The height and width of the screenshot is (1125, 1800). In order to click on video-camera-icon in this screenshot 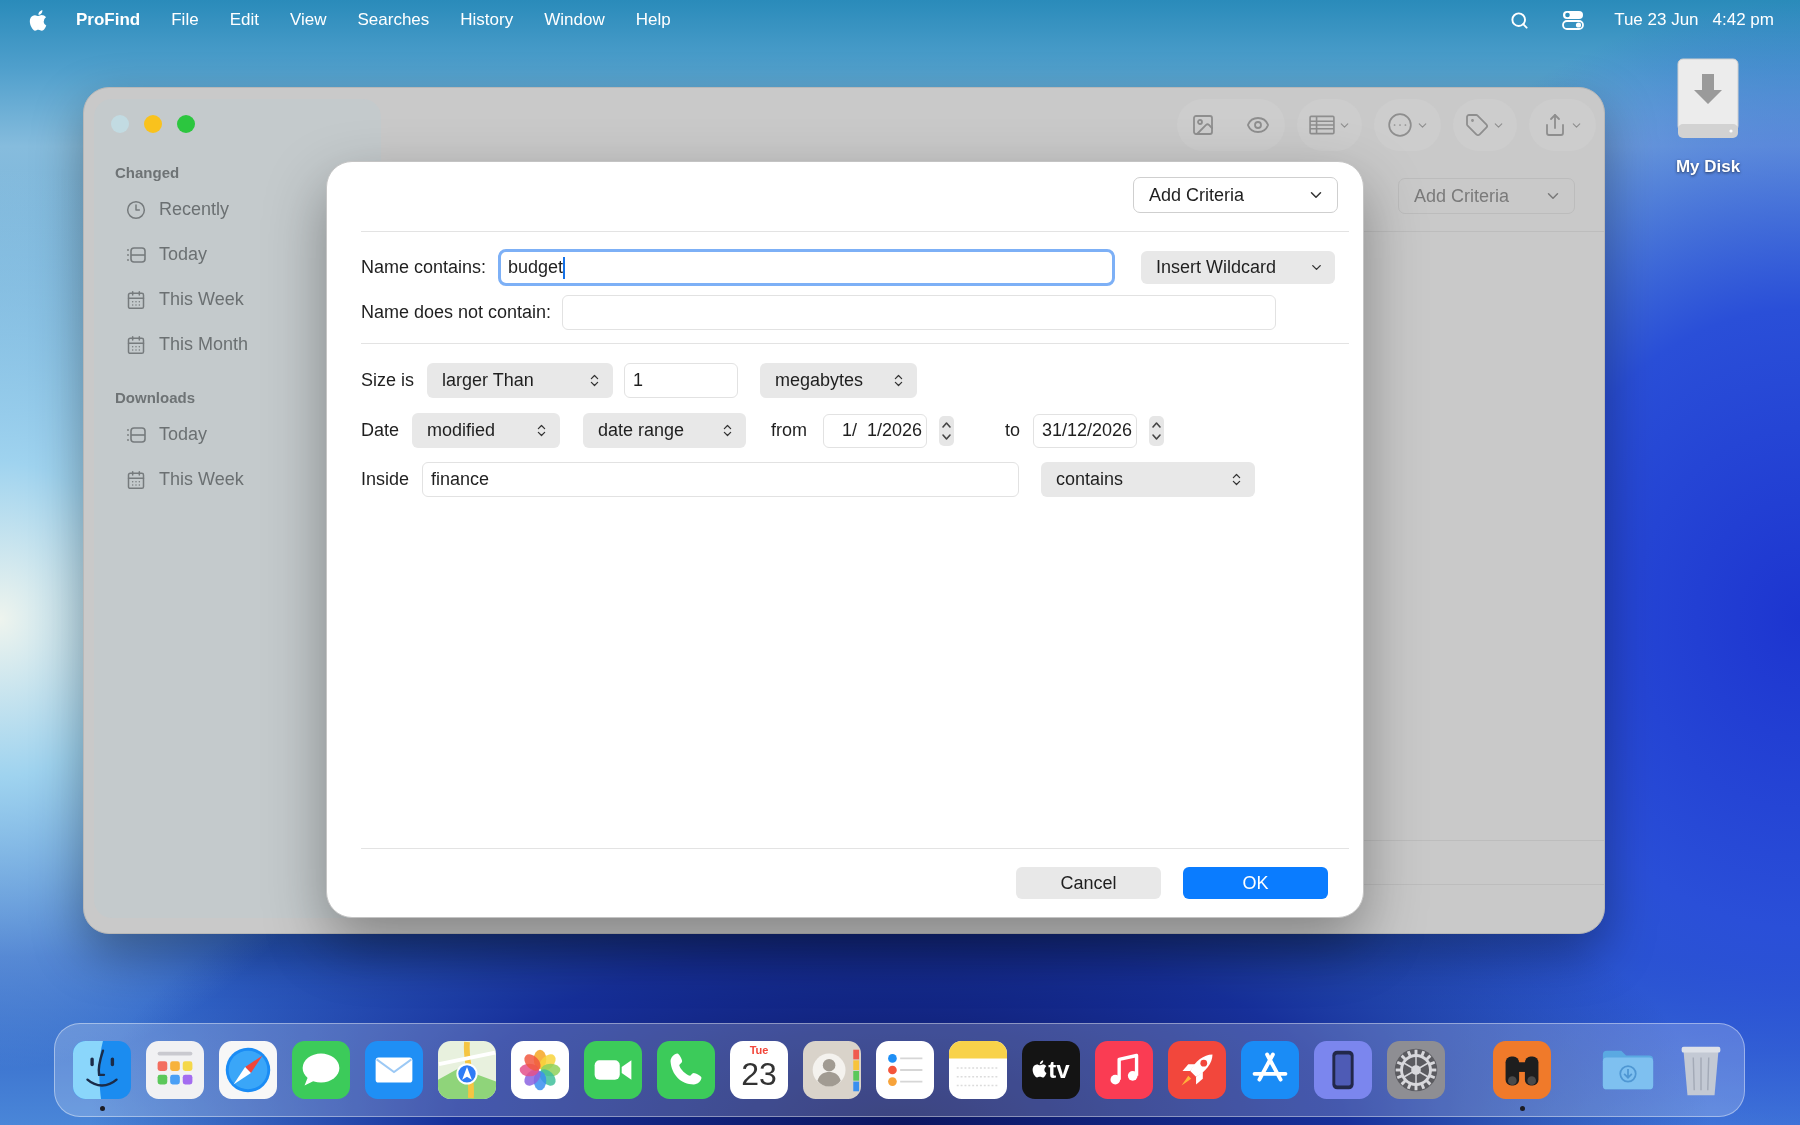, I will do `click(613, 1070)`.